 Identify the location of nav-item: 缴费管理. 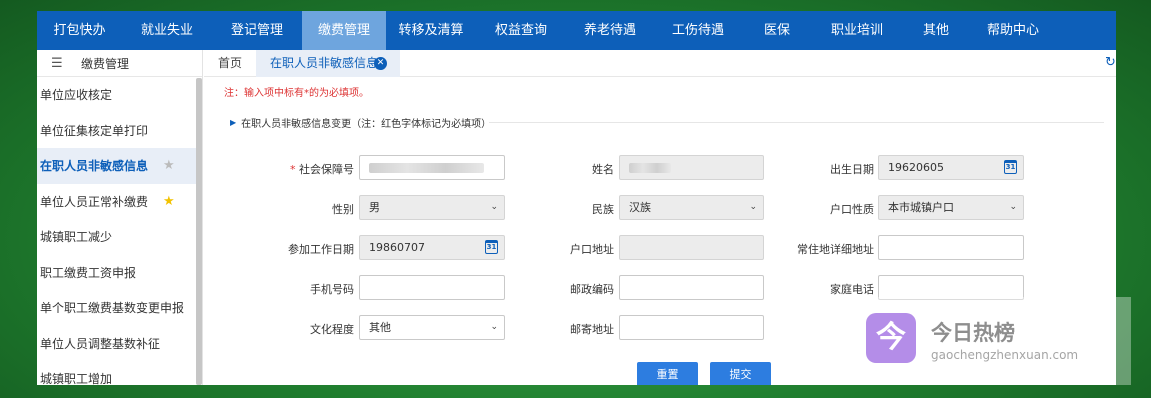
(344, 30).